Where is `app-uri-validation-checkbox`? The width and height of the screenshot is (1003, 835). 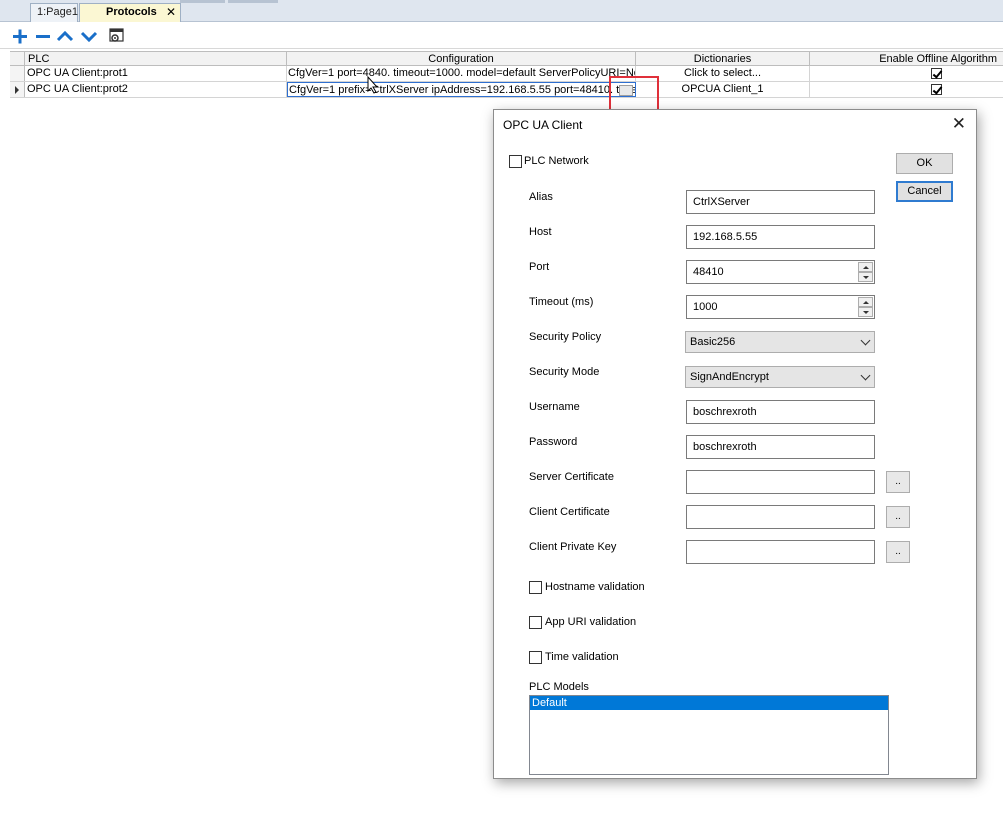 app-uri-validation-checkbox is located at coordinates (535, 622).